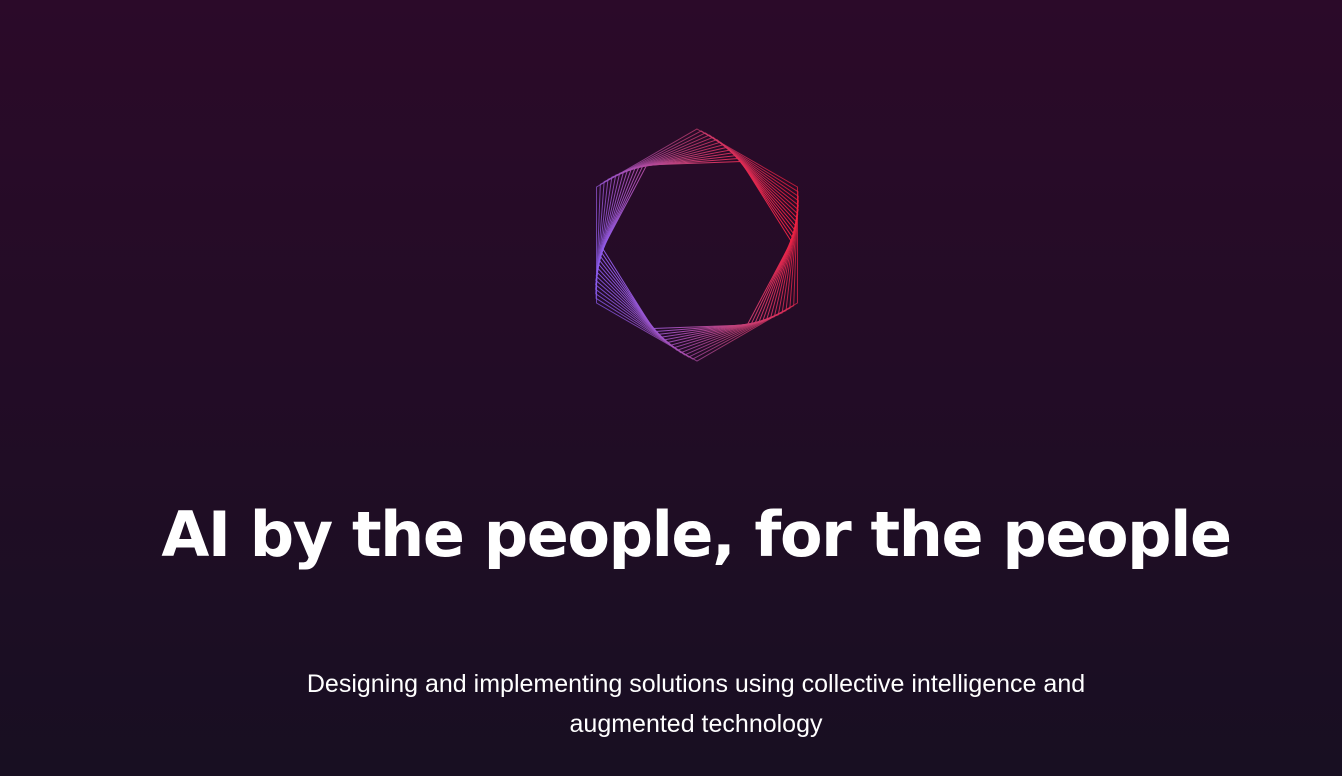 The image size is (1342, 776). Describe the element at coordinates (696, 534) in the screenshot. I see `hero-headline: AI by the people, for the people` at that location.